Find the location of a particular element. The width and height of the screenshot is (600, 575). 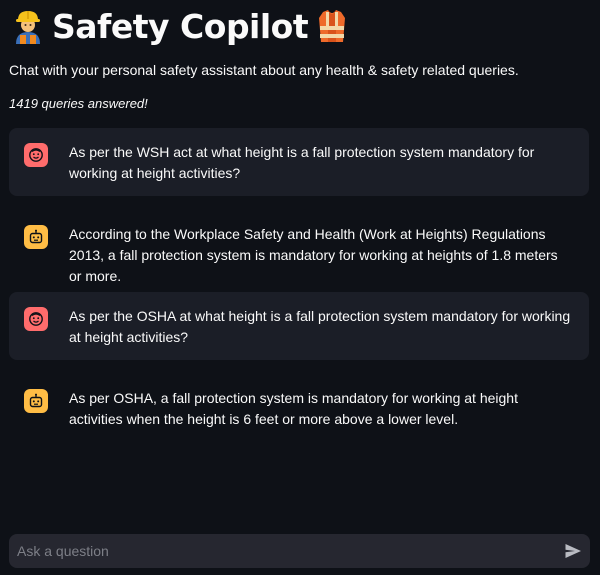

title-row: Safety Copilot is located at coordinates (180, 26).